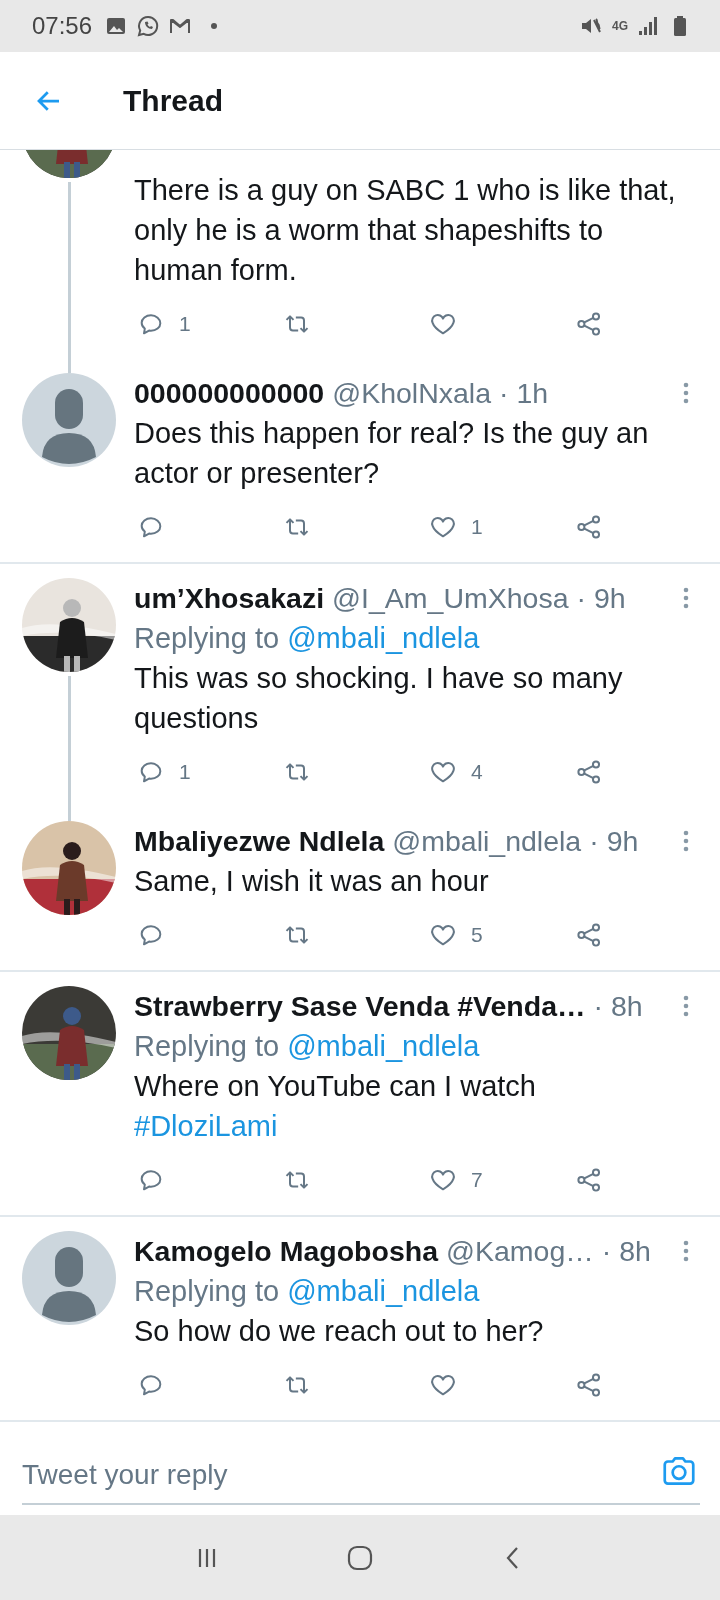 The height and width of the screenshot is (1600, 720). I want to click on reply-field: Tweet your reply, so click(361, 1475).